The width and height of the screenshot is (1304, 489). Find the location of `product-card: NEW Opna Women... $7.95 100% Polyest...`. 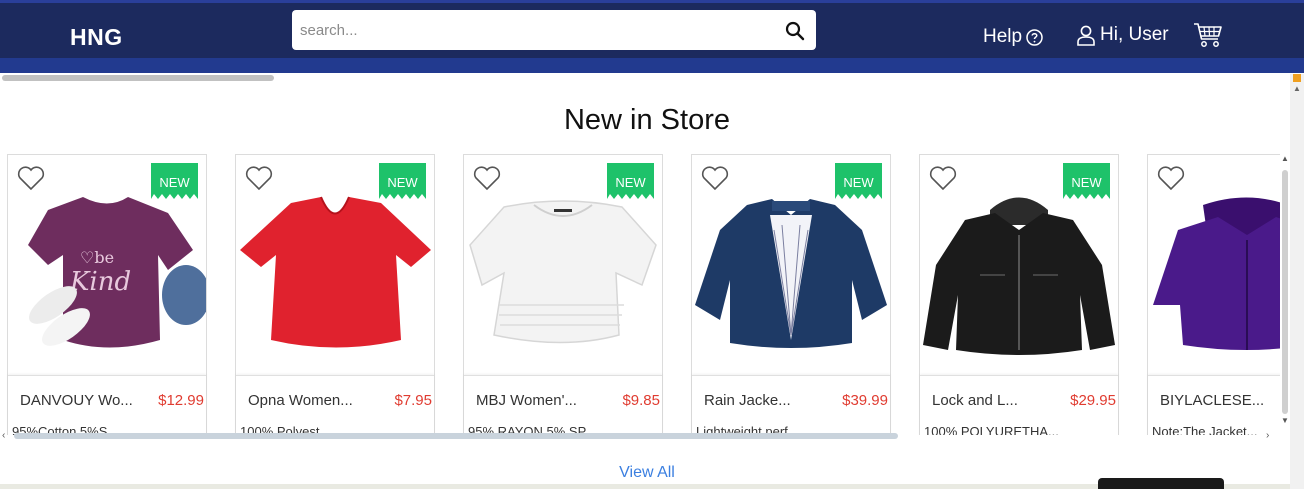

product-card: NEW Opna Women... $7.95 100% Polyest... is located at coordinates (335, 294).